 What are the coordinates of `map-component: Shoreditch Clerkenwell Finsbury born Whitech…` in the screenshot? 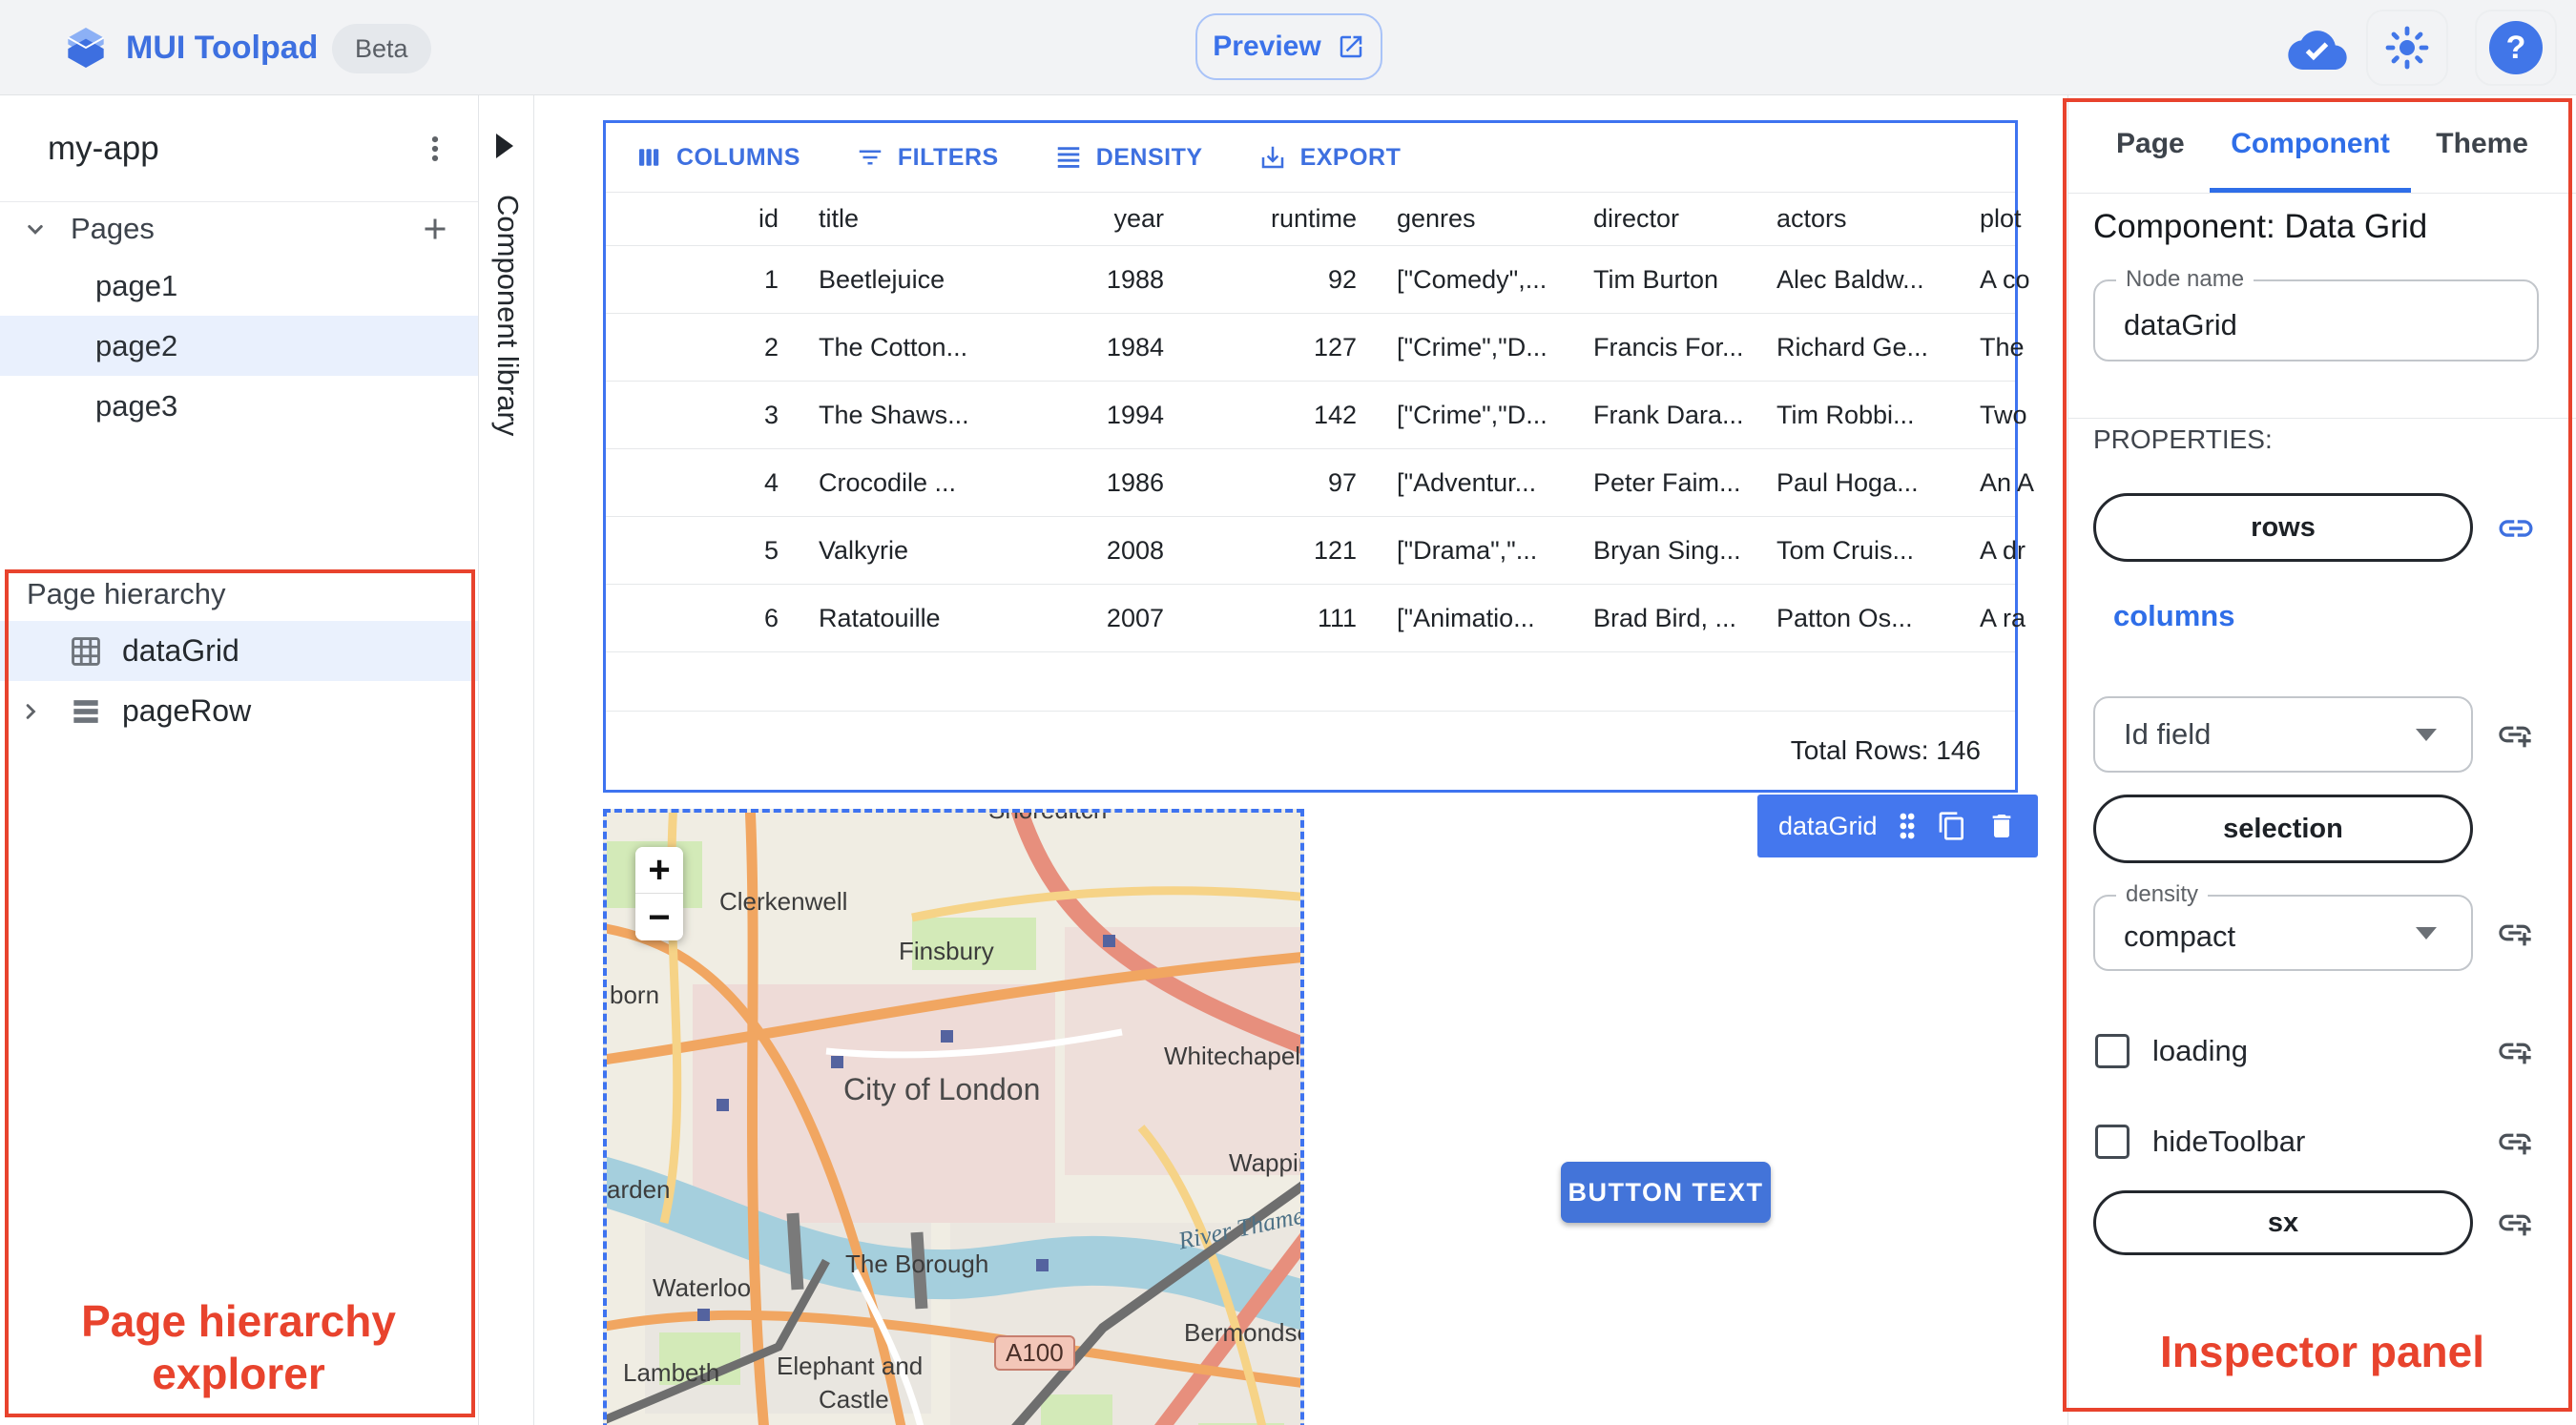 It's located at (953, 1117).